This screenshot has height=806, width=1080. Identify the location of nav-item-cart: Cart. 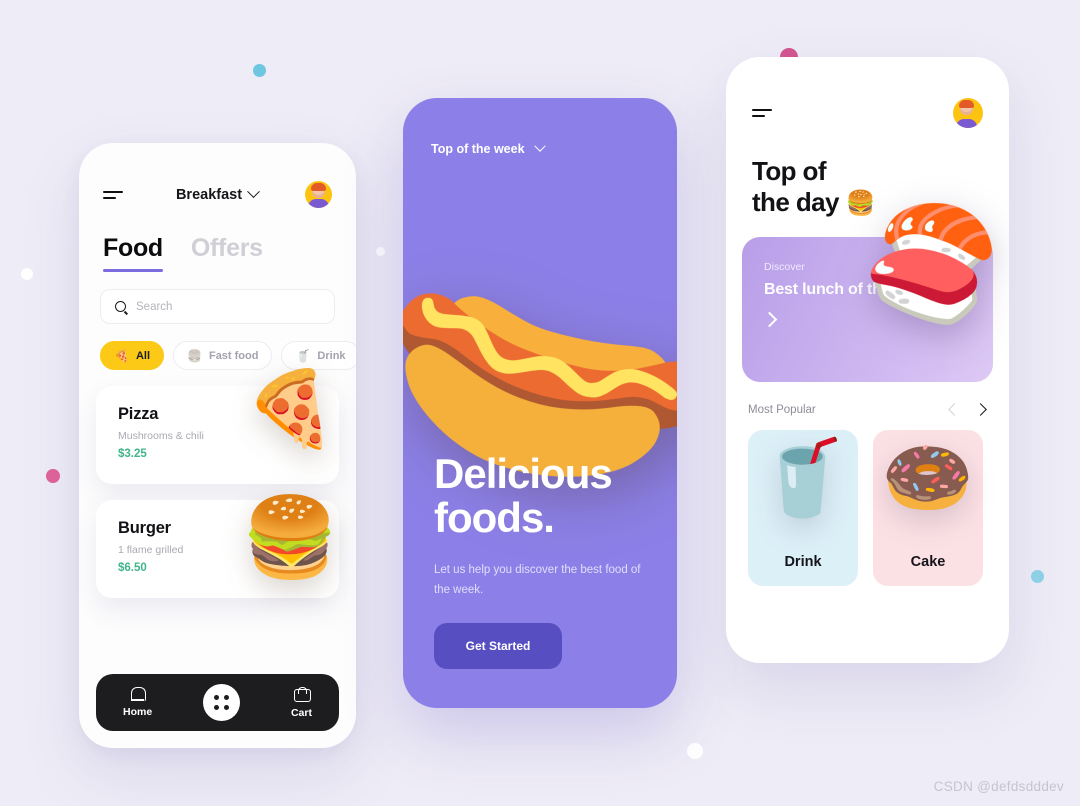
(301, 702).